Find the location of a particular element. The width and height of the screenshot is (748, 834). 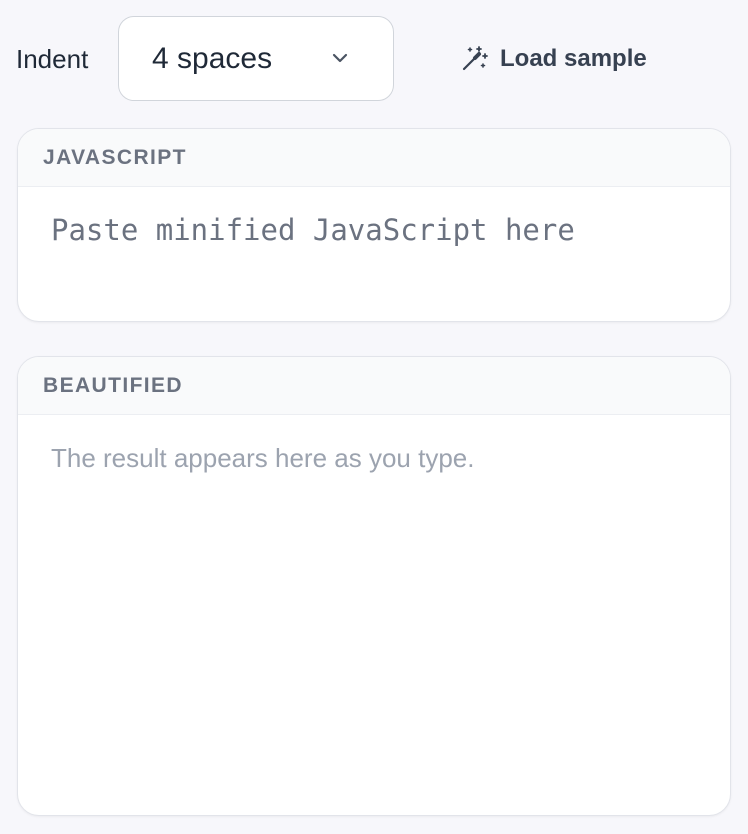

chevron-down-icon is located at coordinates (340, 58).